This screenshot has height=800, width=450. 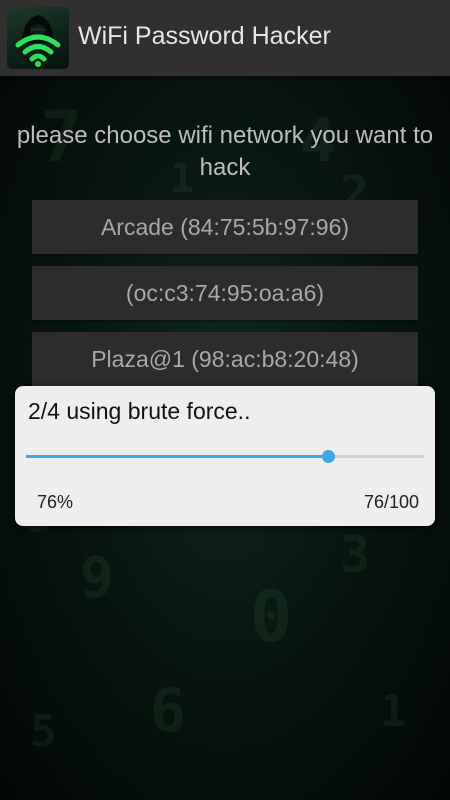 What do you see at coordinates (204, 36) in the screenshot?
I see `app-title: WiFi Password Hacker` at bounding box center [204, 36].